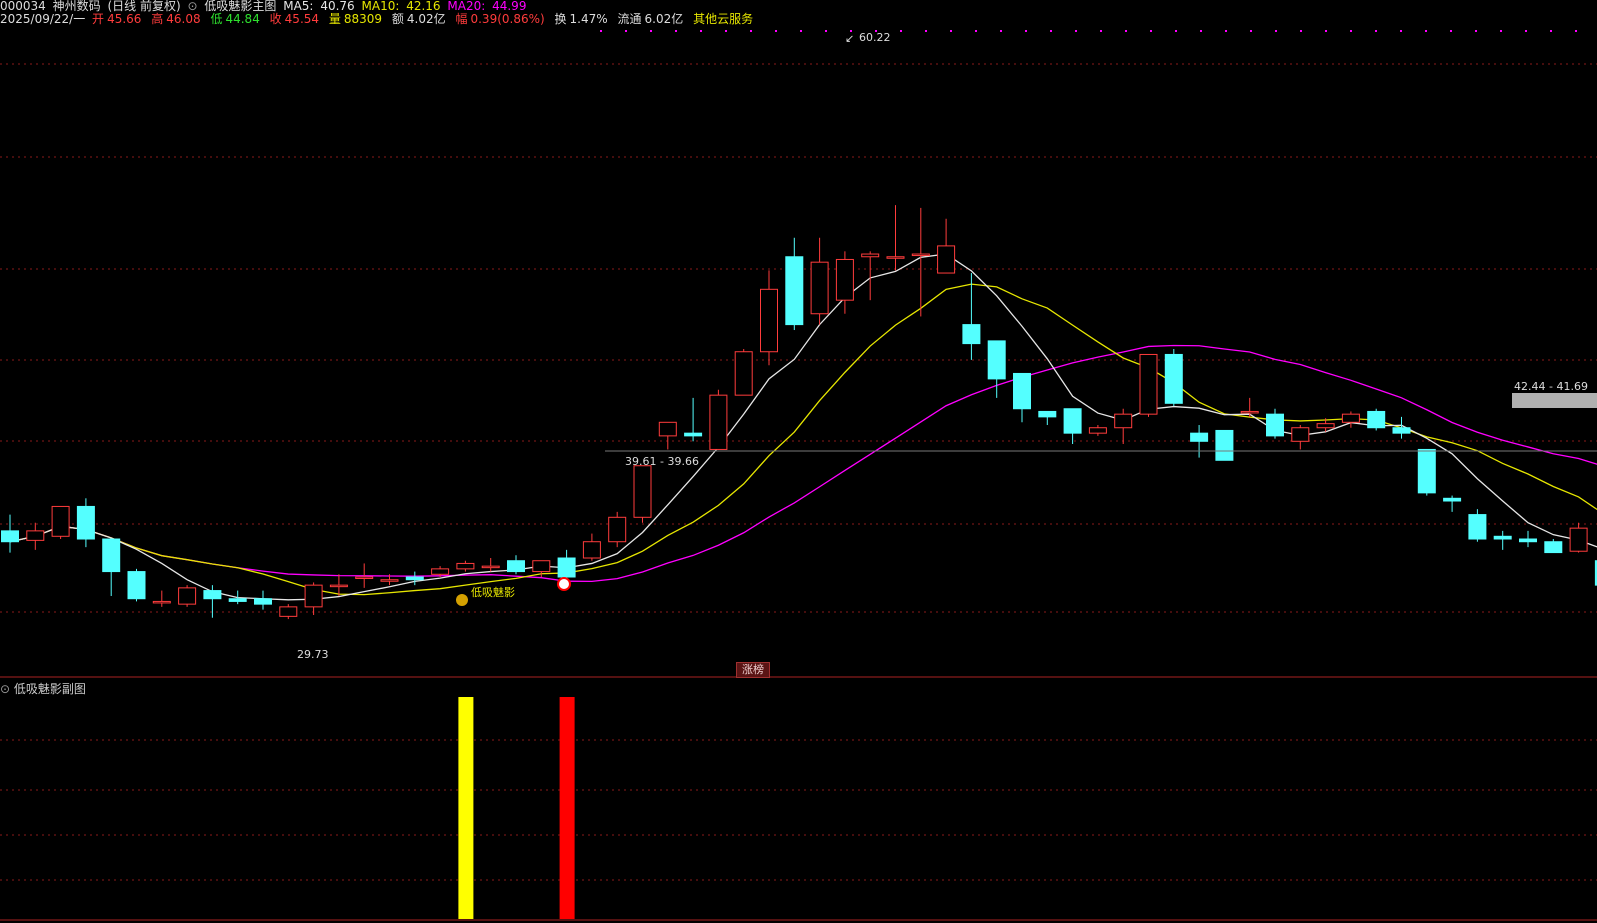 The width and height of the screenshot is (1597, 923). Describe the element at coordinates (466, 808) in the screenshot. I see `signal-bar` at that location.